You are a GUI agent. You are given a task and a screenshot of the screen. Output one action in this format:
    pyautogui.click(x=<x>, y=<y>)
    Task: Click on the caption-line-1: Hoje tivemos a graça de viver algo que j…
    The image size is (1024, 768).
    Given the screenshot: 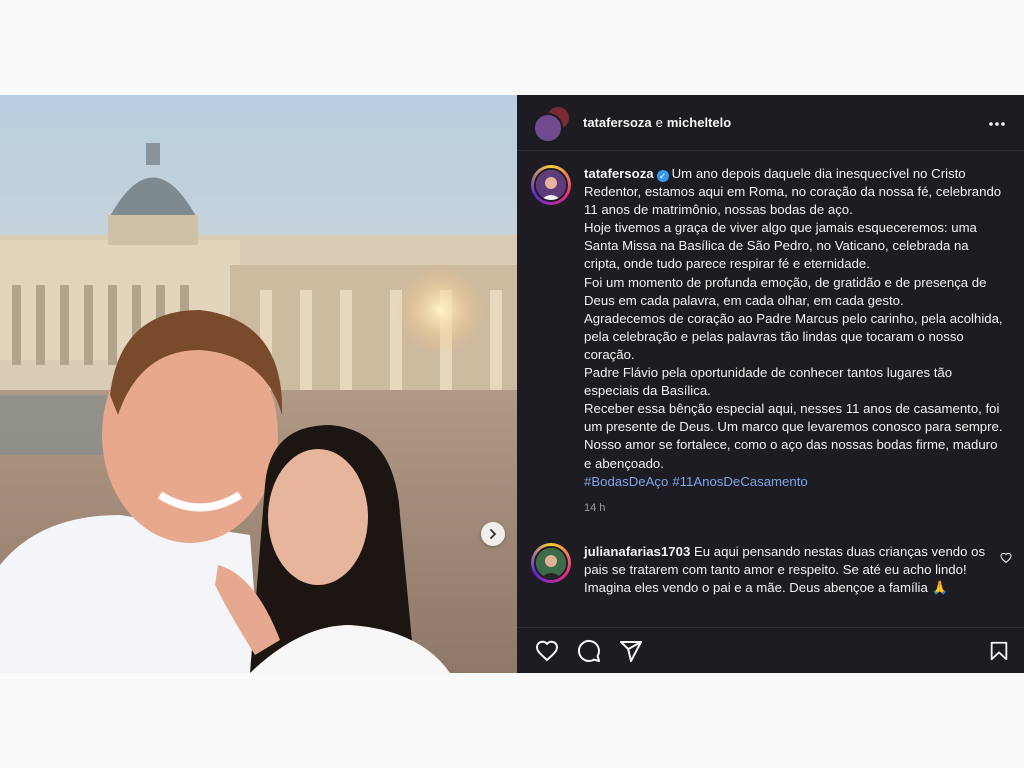 What is the action you would take?
    pyautogui.click(x=780, y=246)
    